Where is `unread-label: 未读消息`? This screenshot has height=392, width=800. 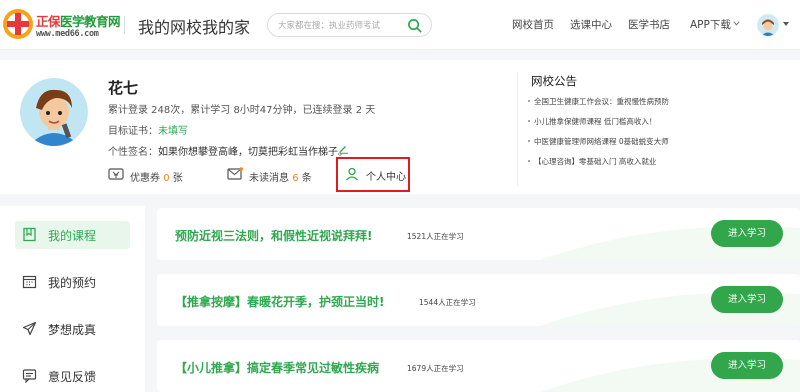 unread-label: 未读消息 is located at coordinates (269, 178).